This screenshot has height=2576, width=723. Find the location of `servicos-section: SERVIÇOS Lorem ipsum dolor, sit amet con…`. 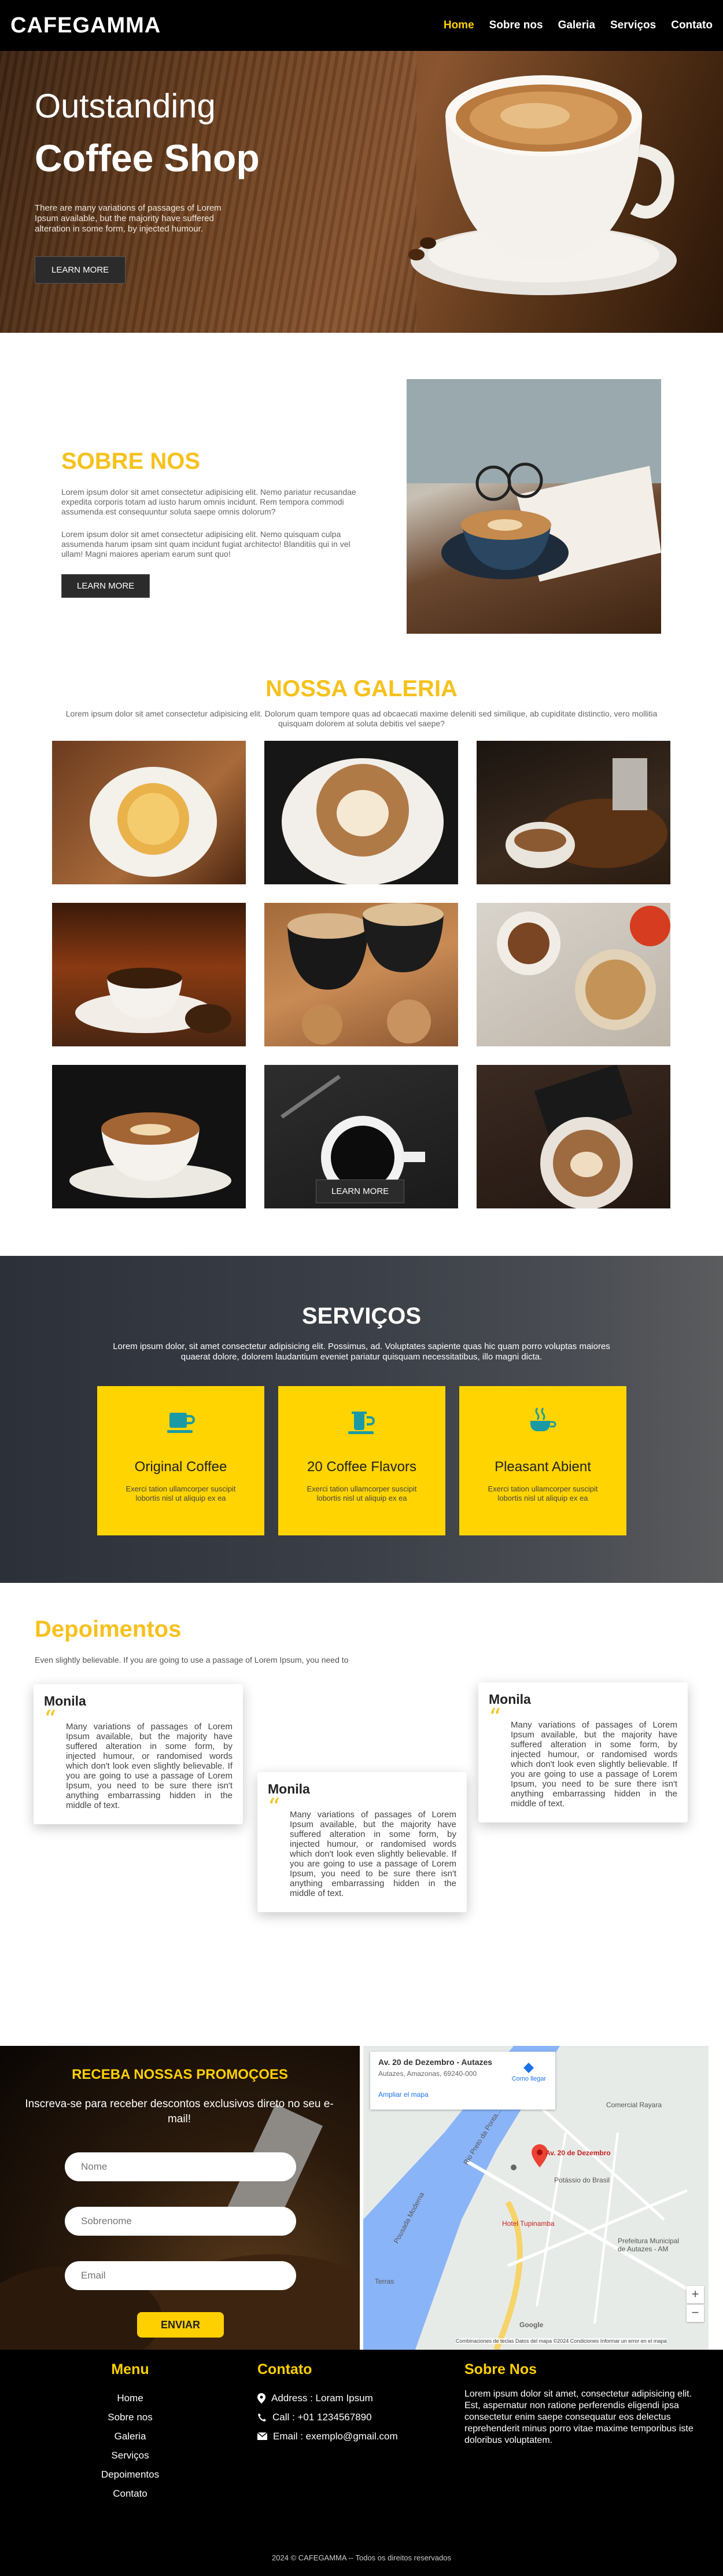

servicos-section: SERVIÇOS Lorem ipsum dolor, sit amet con… is located at coordinates (361, 1419).